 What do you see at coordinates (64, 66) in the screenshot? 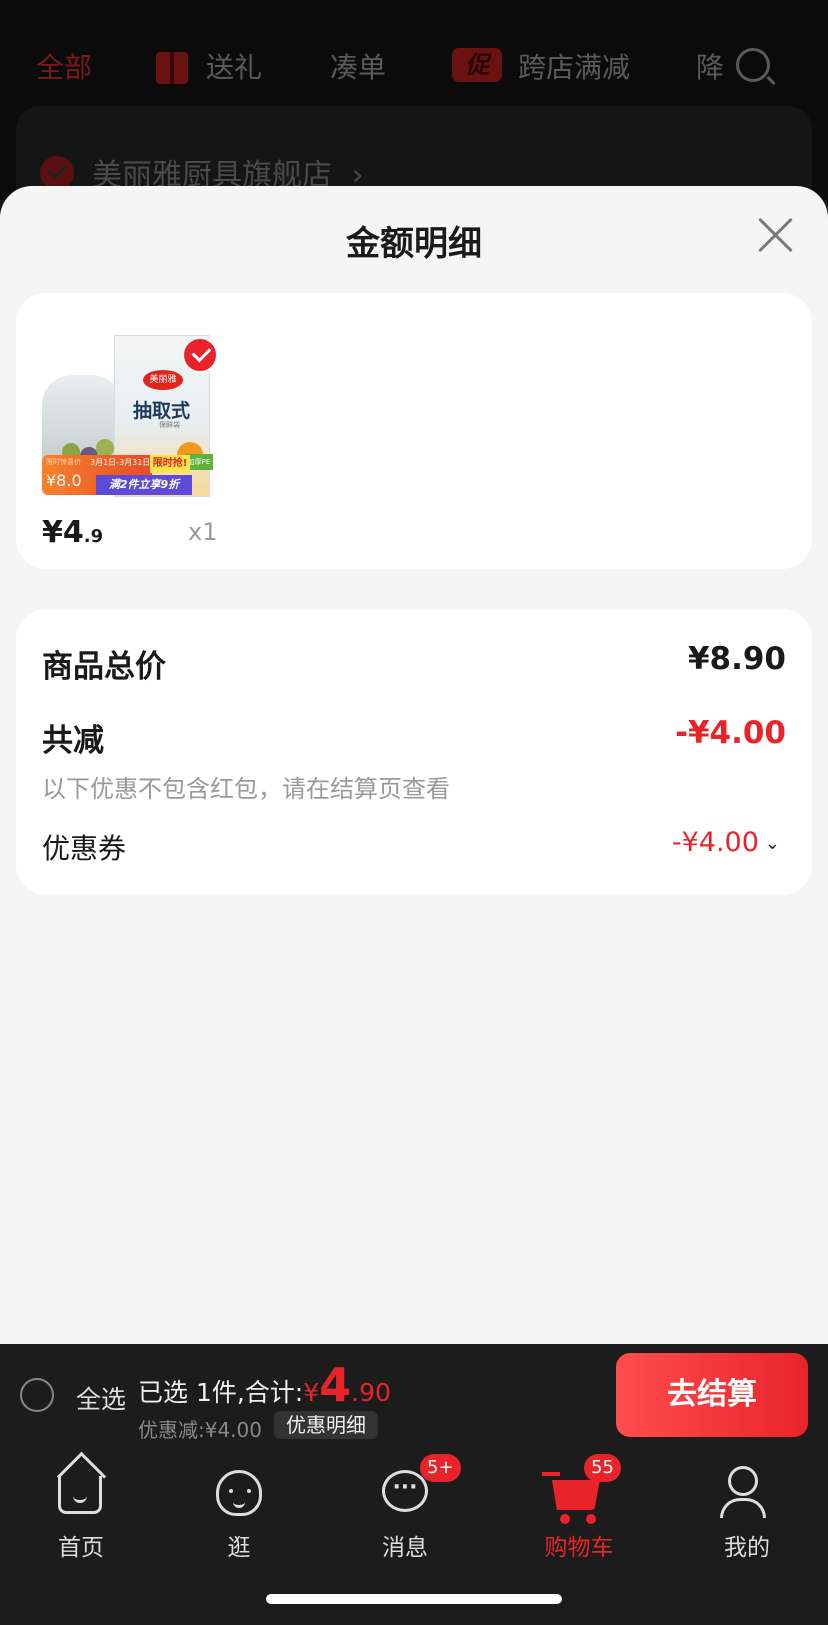
I see `tab-all: 全部` at bounding box center [64, 66].